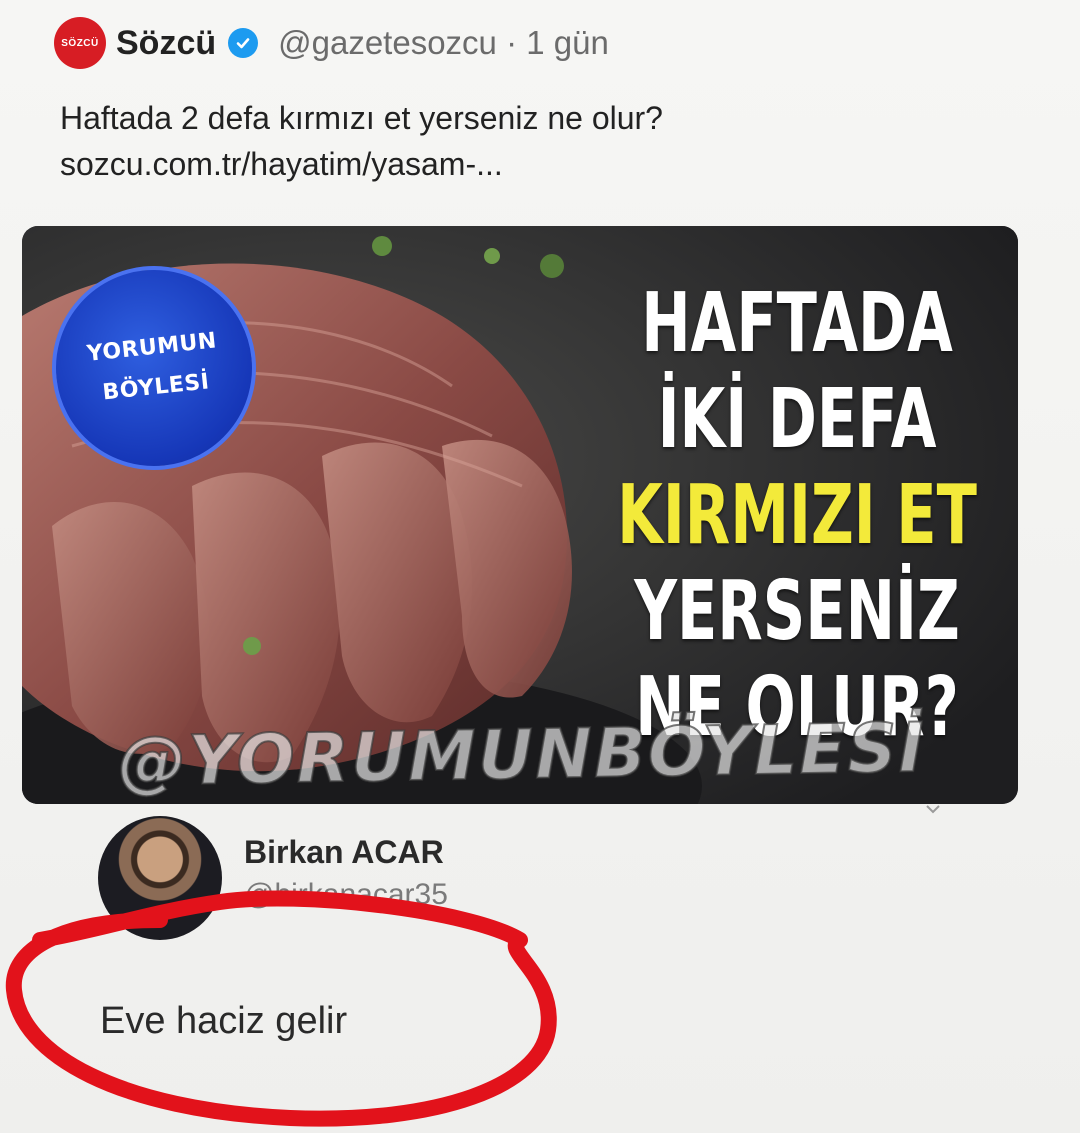  What do you see at coordinates (443, 43) in the screenshot?
I see `account-handle: @gazetesozcu · 1 gün` at bounding box center [443, 43].